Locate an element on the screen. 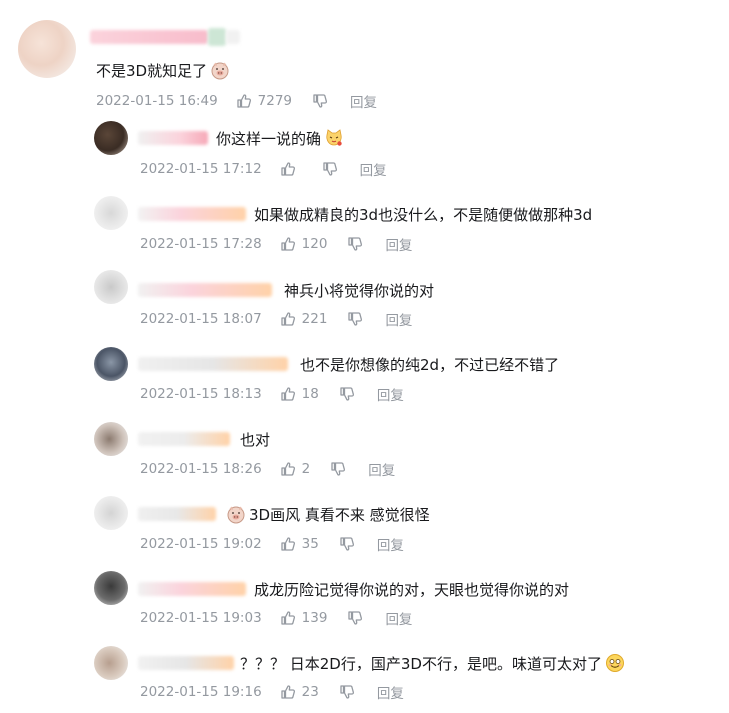  like-button: 139 is located at coordinates (304, 618).